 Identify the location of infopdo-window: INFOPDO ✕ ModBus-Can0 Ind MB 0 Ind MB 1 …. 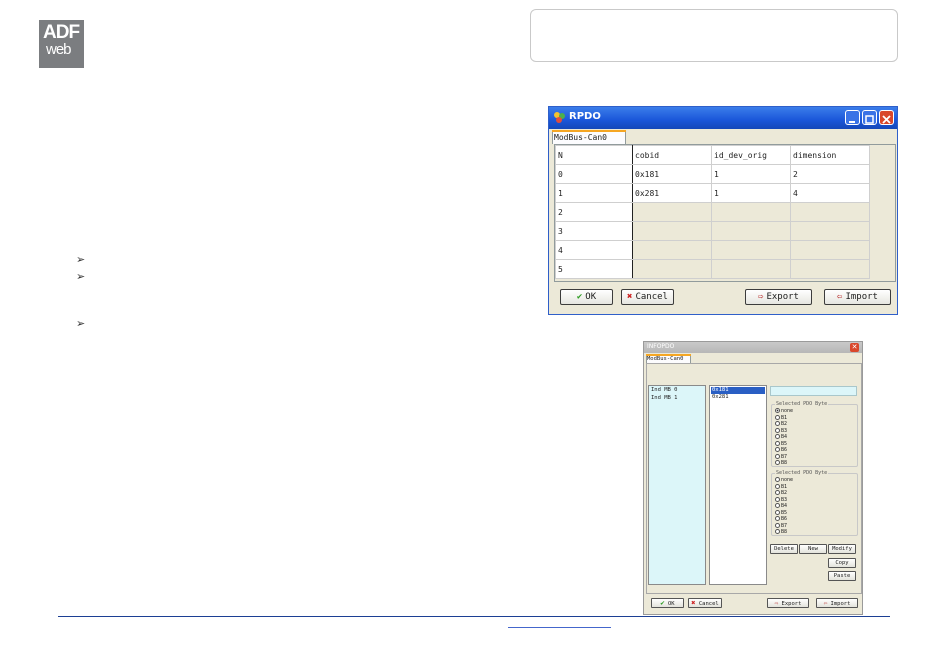
(753, 478).